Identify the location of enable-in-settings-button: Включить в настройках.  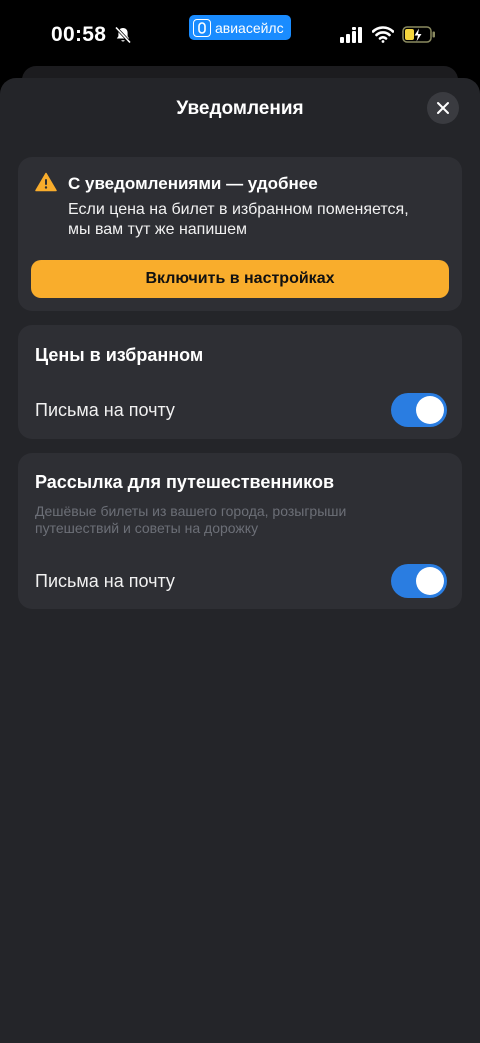
(240, 279).